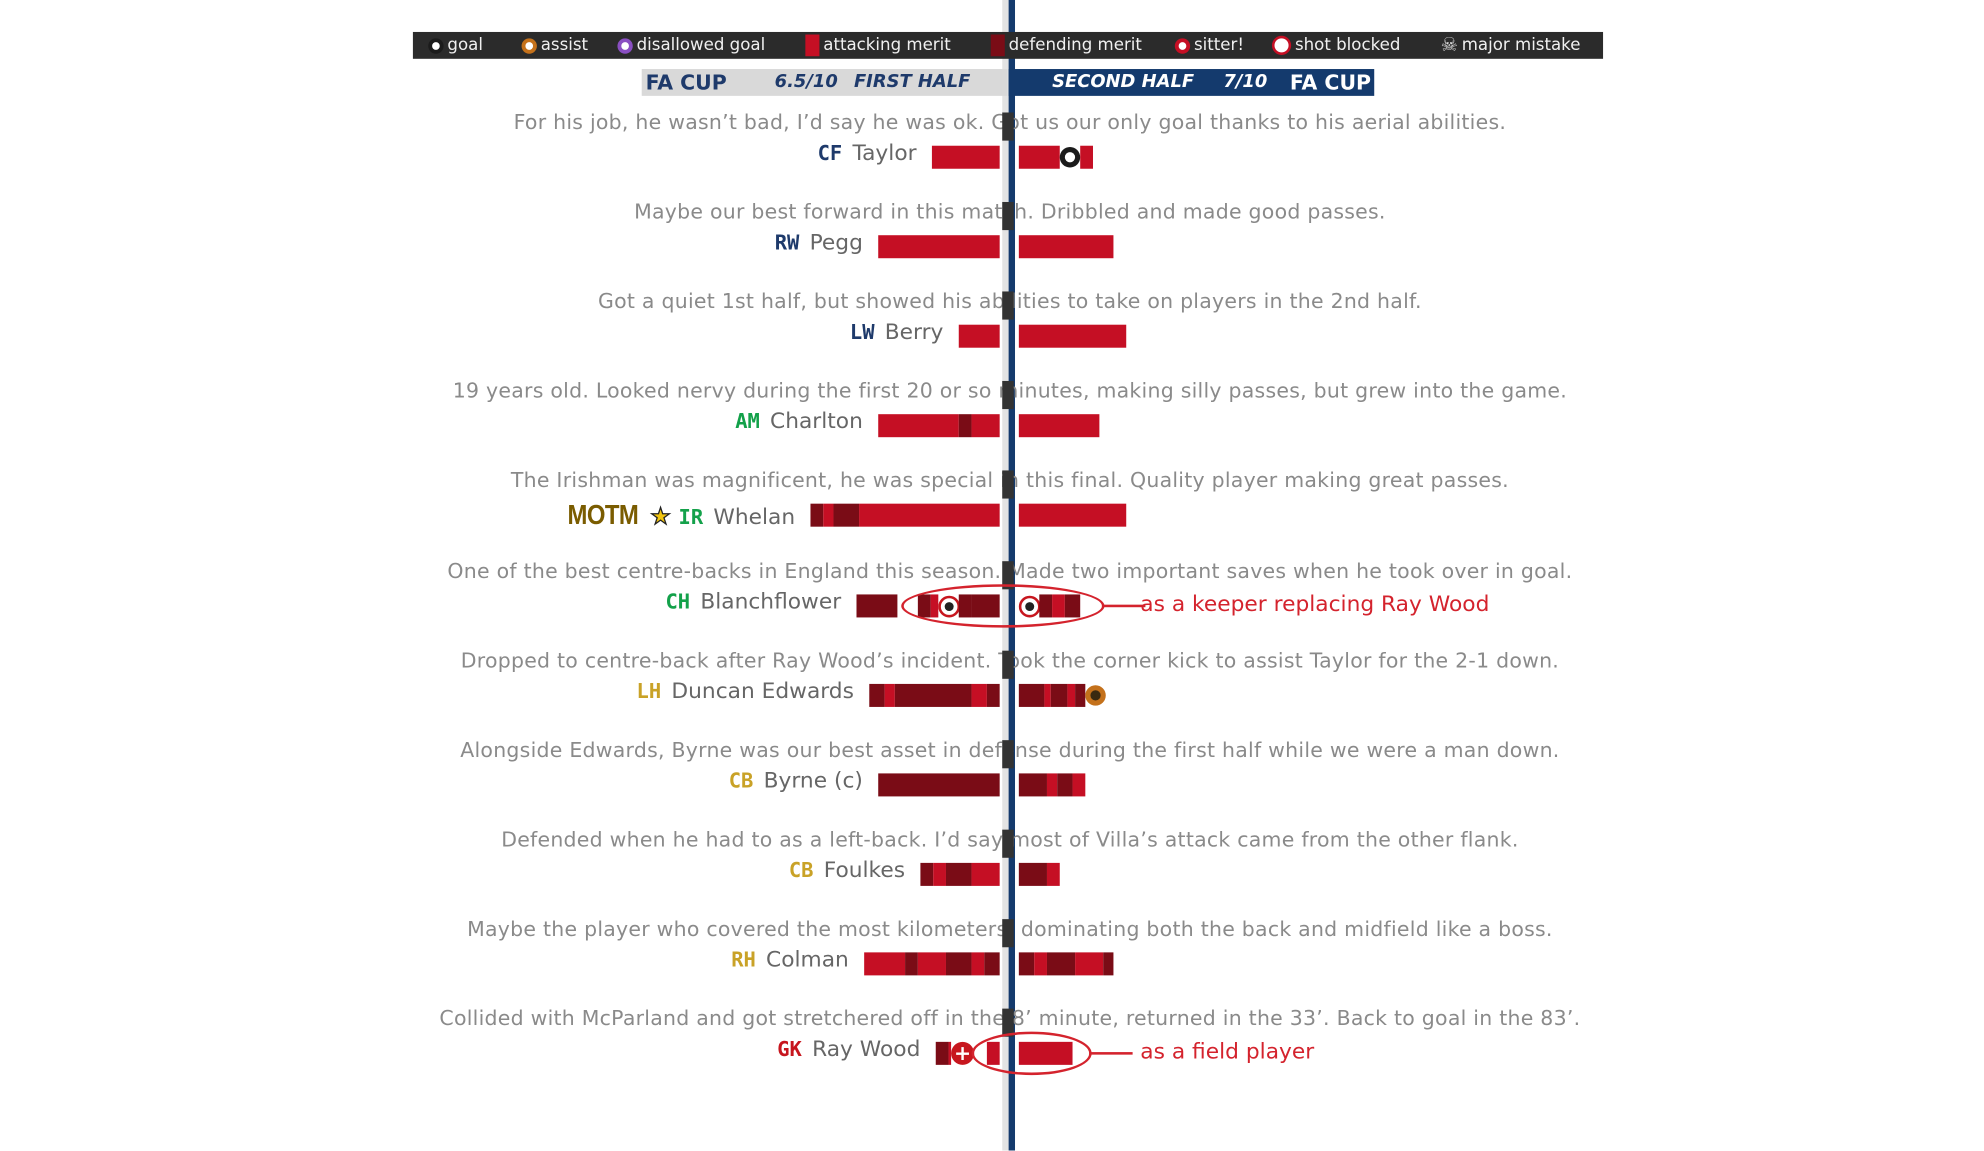  Describe the element at coordinates (884, 153) in the screenshot. I see `player-name: Taylor` at that location.